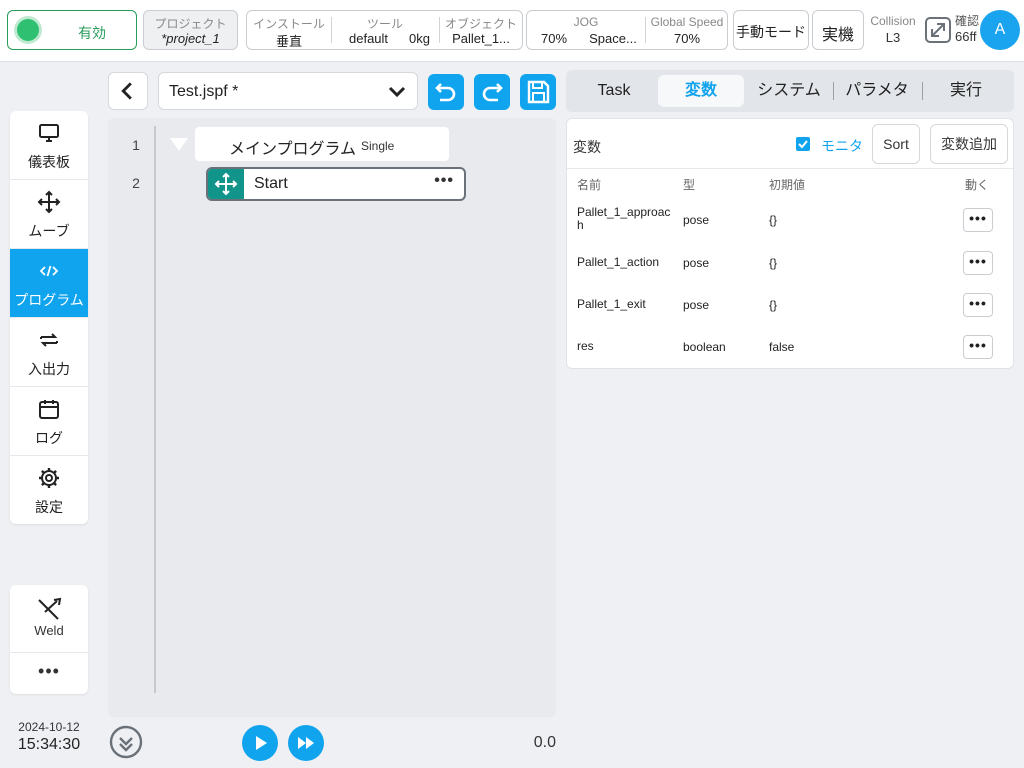 The height and width of the screenshot is (768, 1024). I want to click on project-selector: プロジェクト *project_1, so click(190, 30).